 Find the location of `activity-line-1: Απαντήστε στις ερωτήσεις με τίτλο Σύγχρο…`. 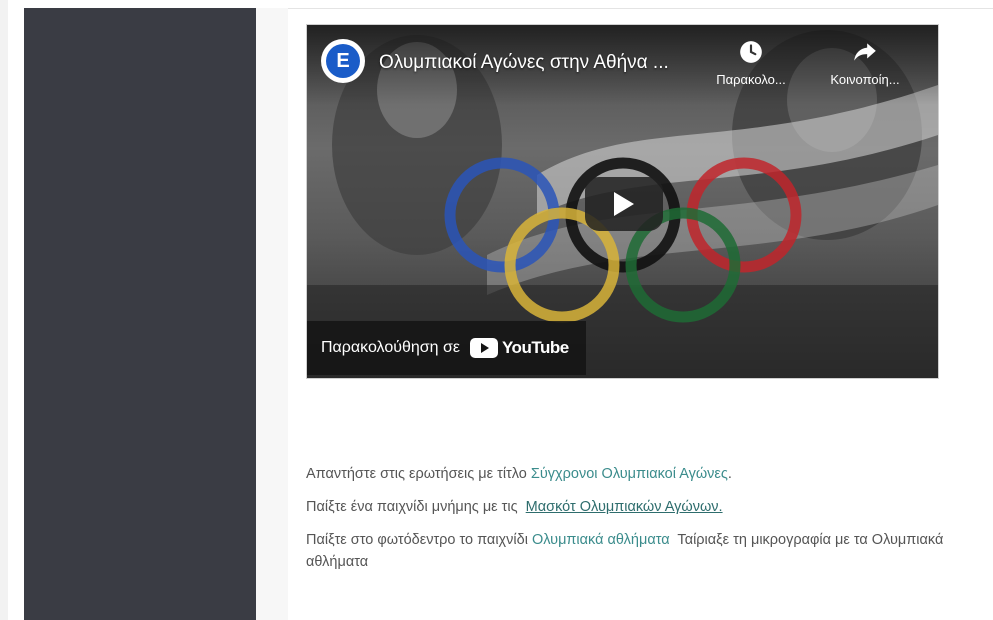

activity-line-1: Απαντήστε στις ερωτήσεις με τίτλο Σύγχρο… is located at coordinates (646, 474).